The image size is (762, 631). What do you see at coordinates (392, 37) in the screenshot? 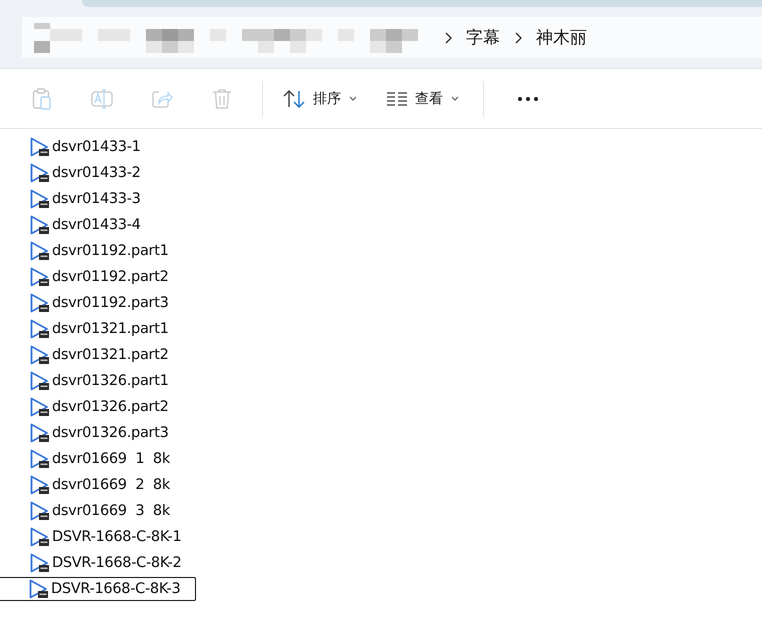
I see `address-bar: 字幕 神木丽` at bounding box center [392, 37].